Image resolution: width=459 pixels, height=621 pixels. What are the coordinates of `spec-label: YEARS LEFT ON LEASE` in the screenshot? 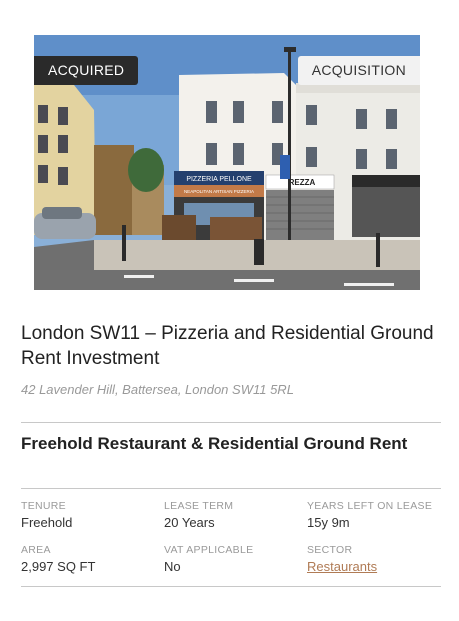 It's located at (370, 506).